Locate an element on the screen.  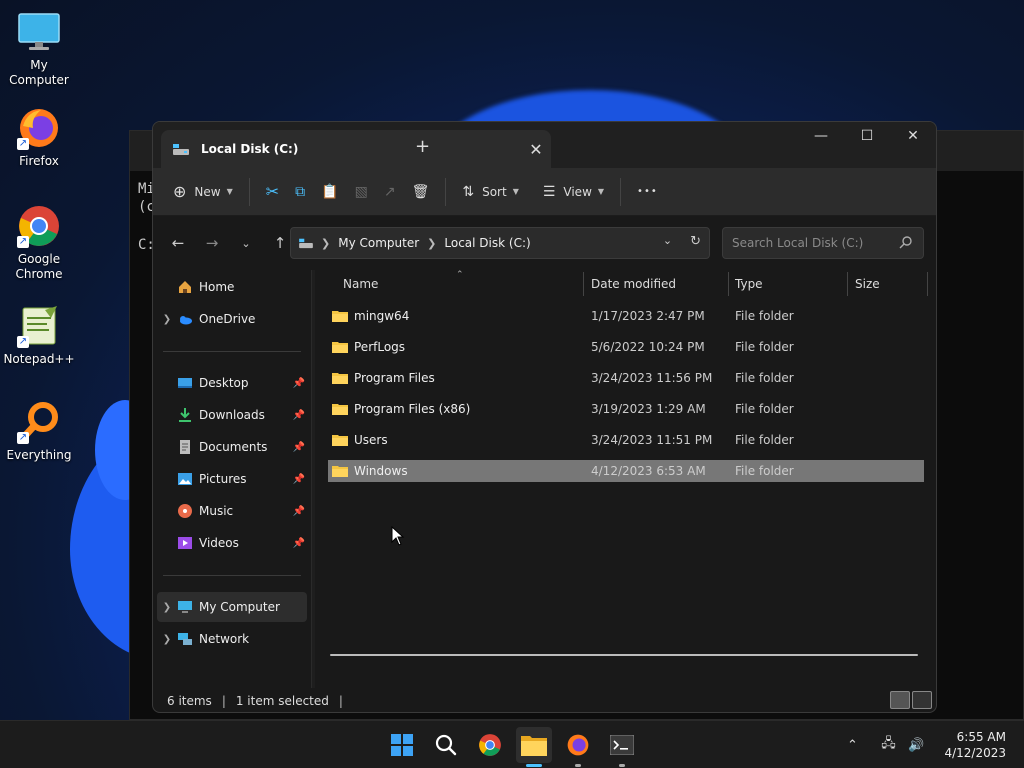
sidebar-label: Pictures is located at coordinates (223, 479).